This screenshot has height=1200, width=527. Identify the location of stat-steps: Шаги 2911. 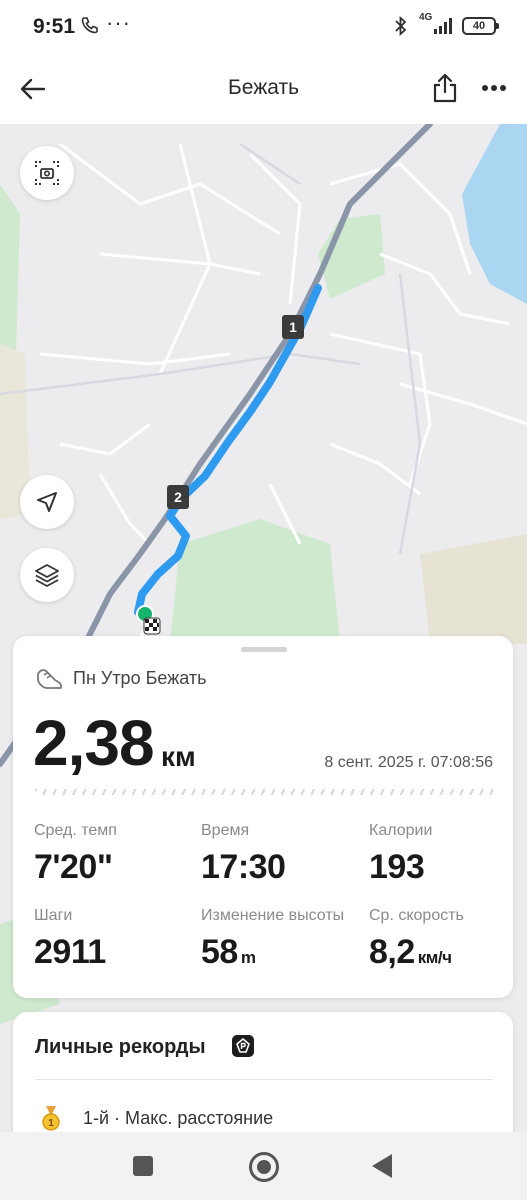
(70, 939).